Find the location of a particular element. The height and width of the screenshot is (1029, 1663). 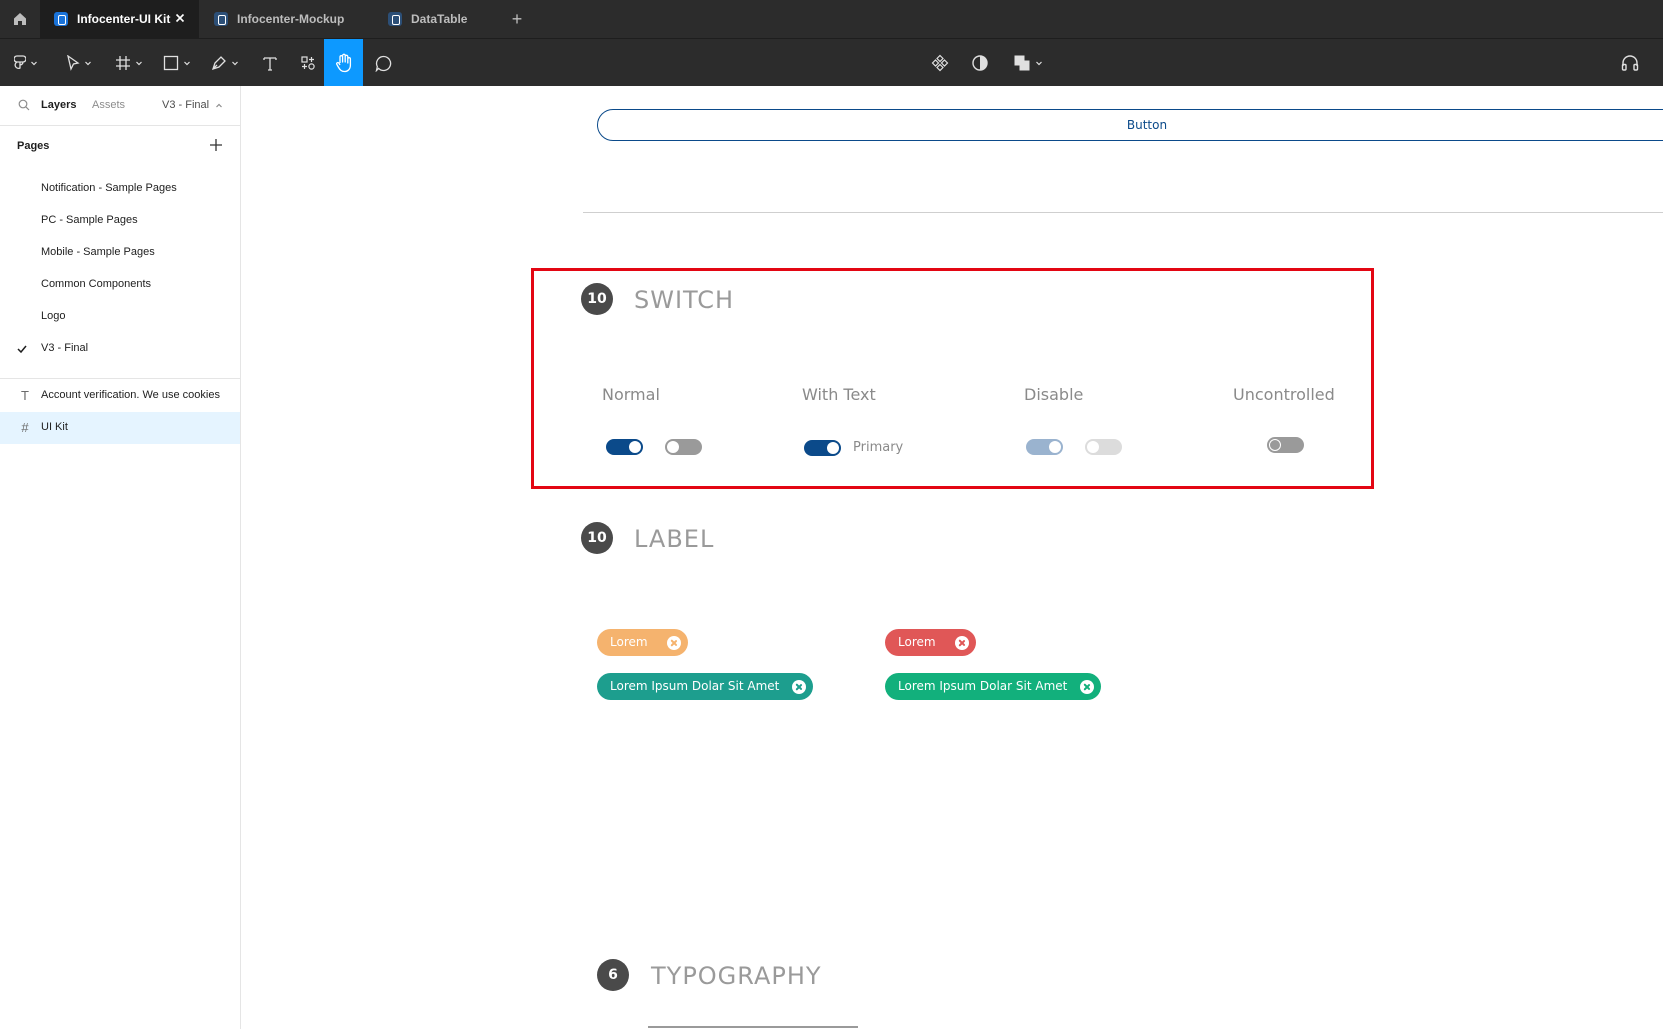

page-item: V1 is located at coordinates (120, 367).